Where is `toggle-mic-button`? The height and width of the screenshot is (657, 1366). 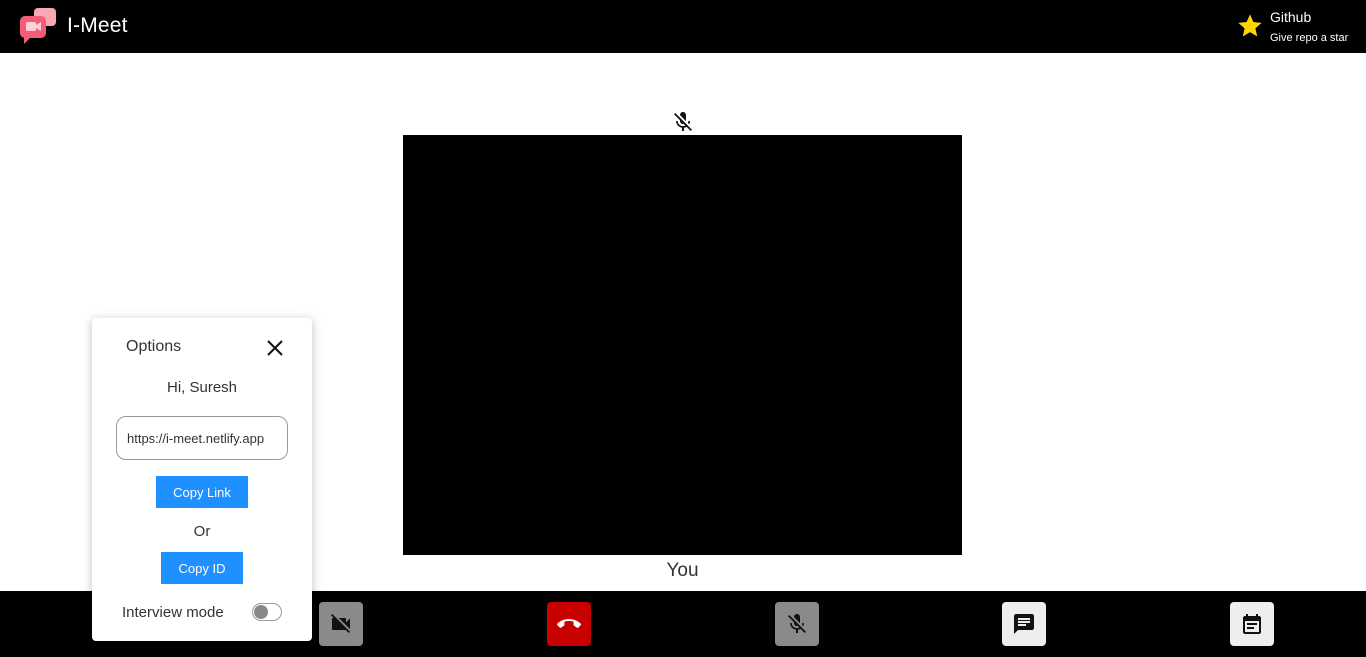
toggle-mic-button is located at coordinates (797, 624).